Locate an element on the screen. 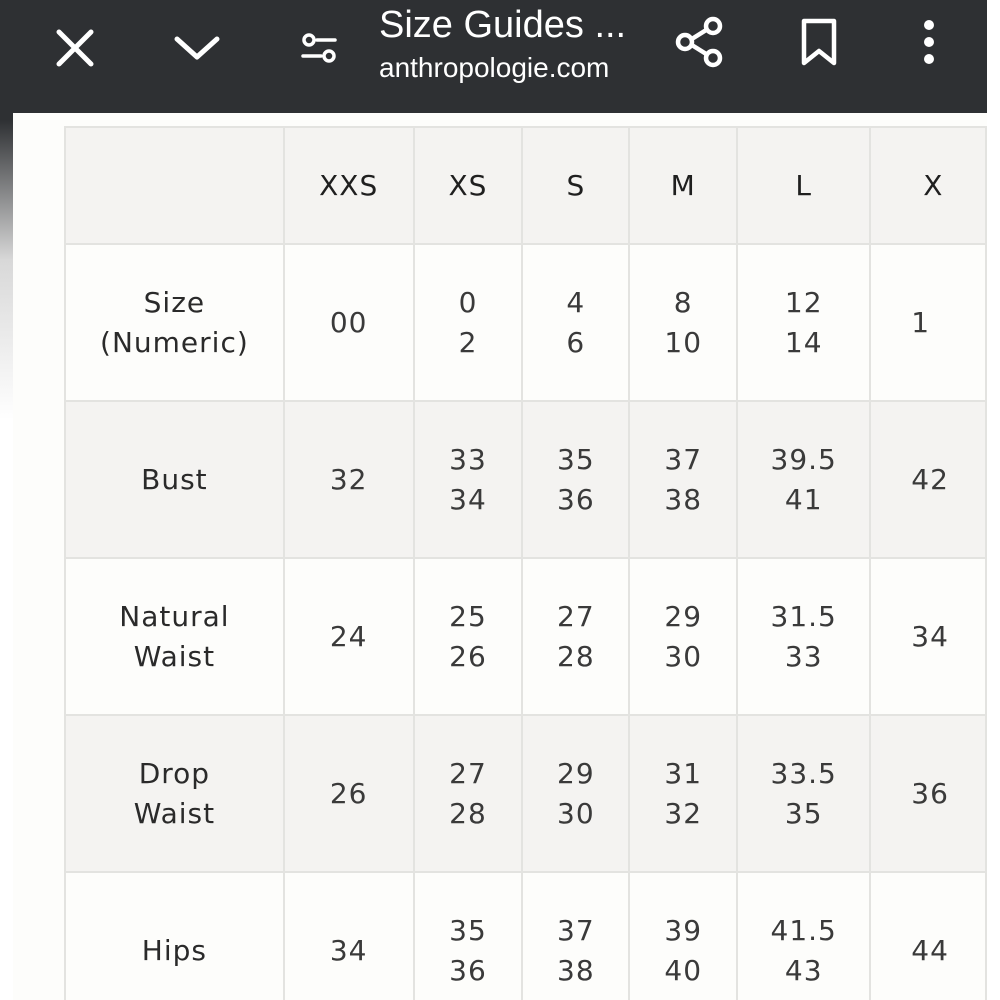 The height and width of the screenshot is (1000, 1000). measurement-cell: 00 is located at coordinates (348, 322).